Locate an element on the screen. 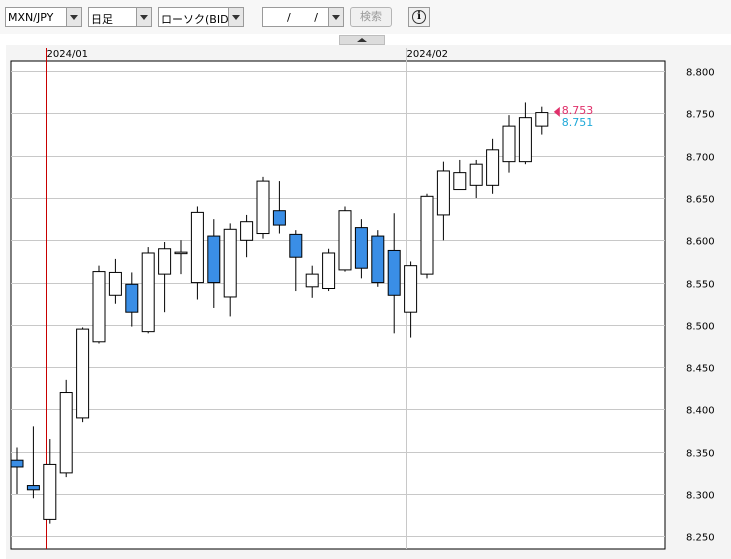 This screenshot has height=559, width=731. current-price-bid: 8.751 is located at coordinates (578, 122).